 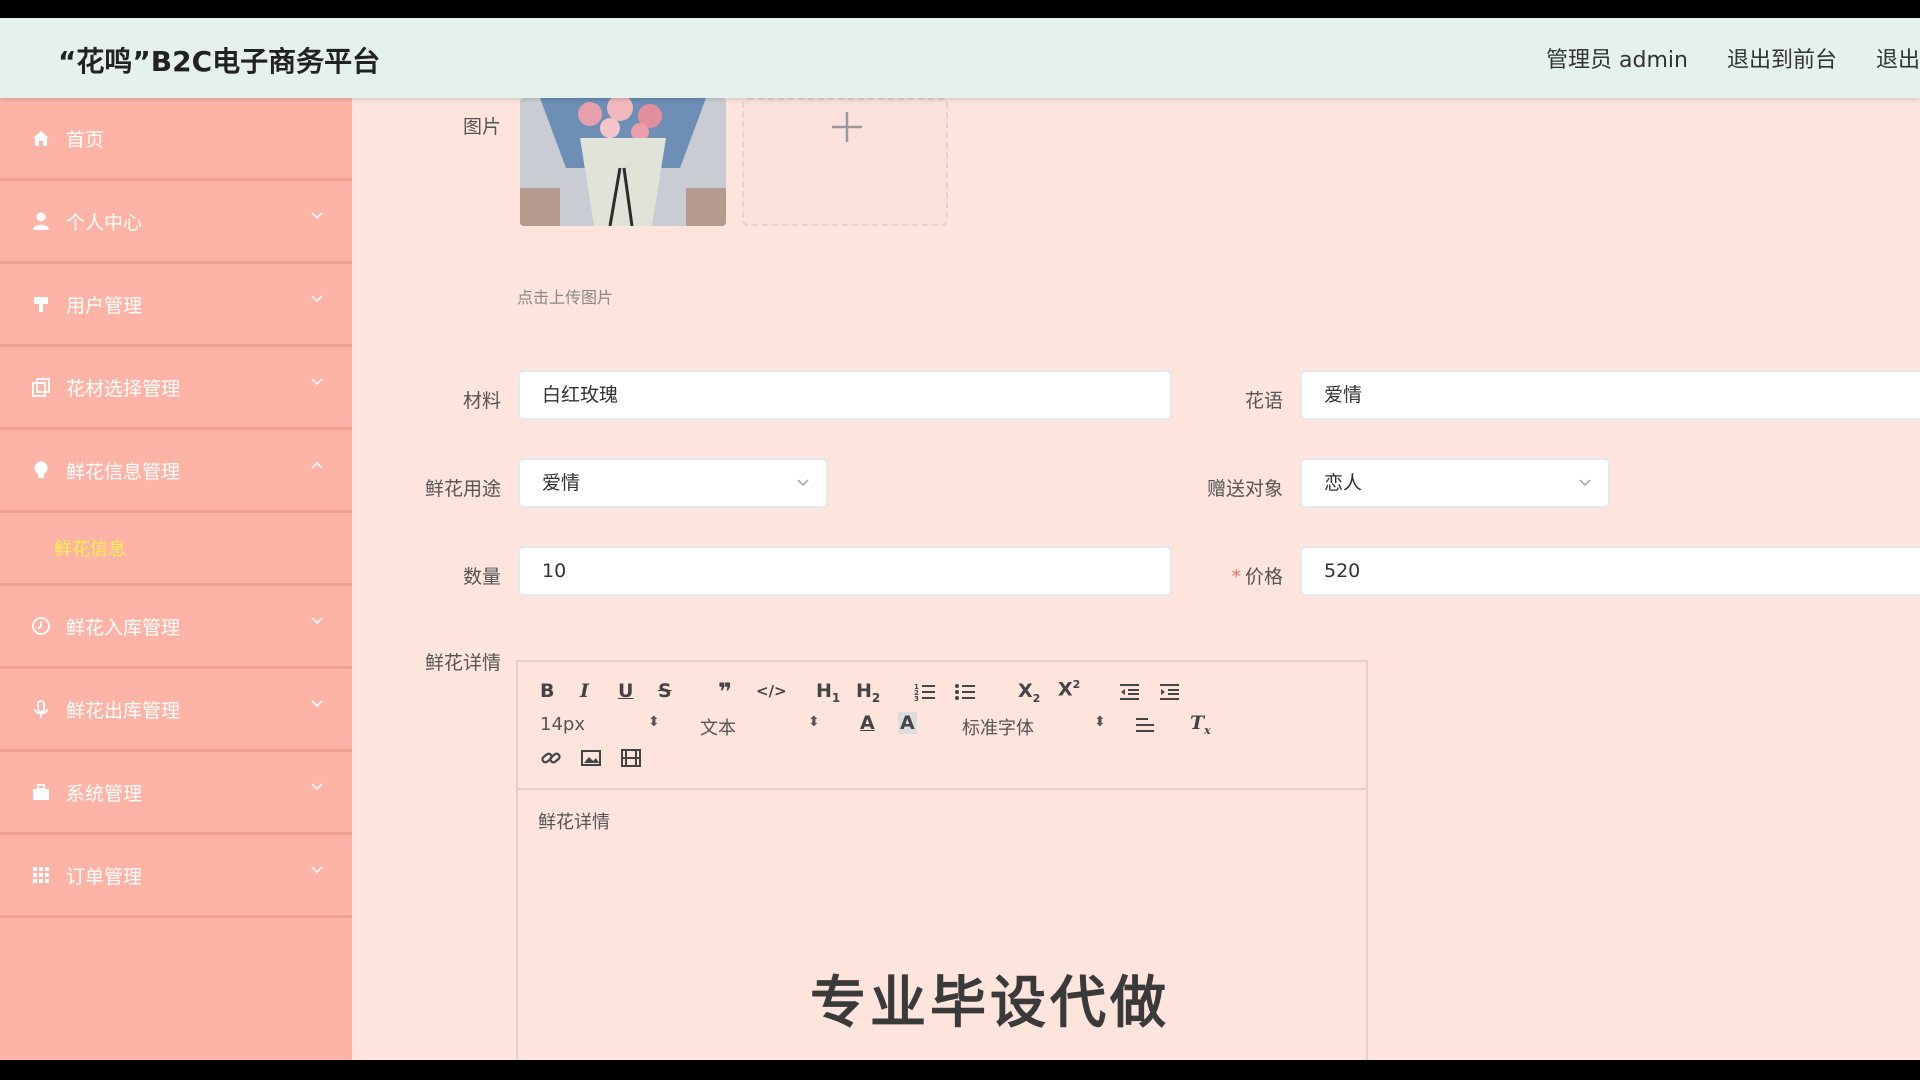 What do you see at coordinates (481, 401) in the screenshot?
I see `material-label: 材料` at bounding box center [481, 401].